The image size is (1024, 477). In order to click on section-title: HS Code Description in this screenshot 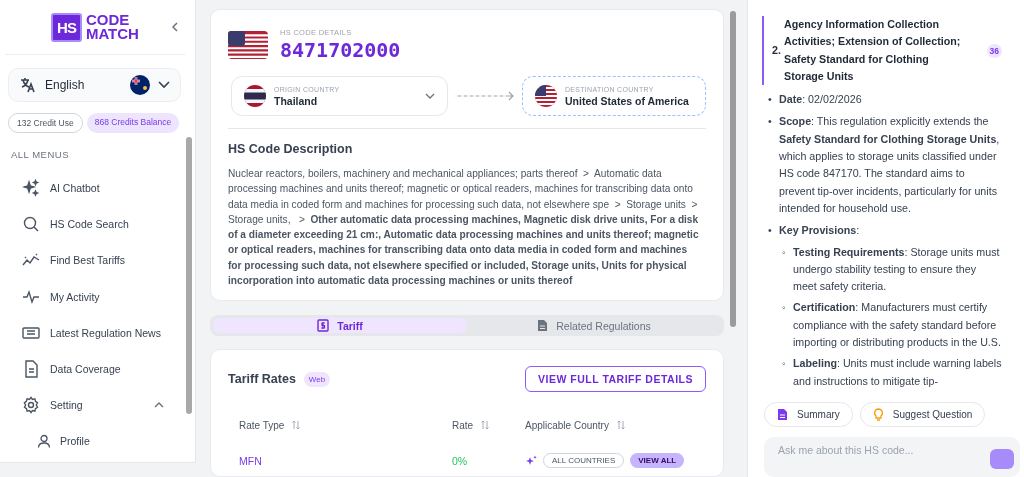, I will do `click(291, 149)`.